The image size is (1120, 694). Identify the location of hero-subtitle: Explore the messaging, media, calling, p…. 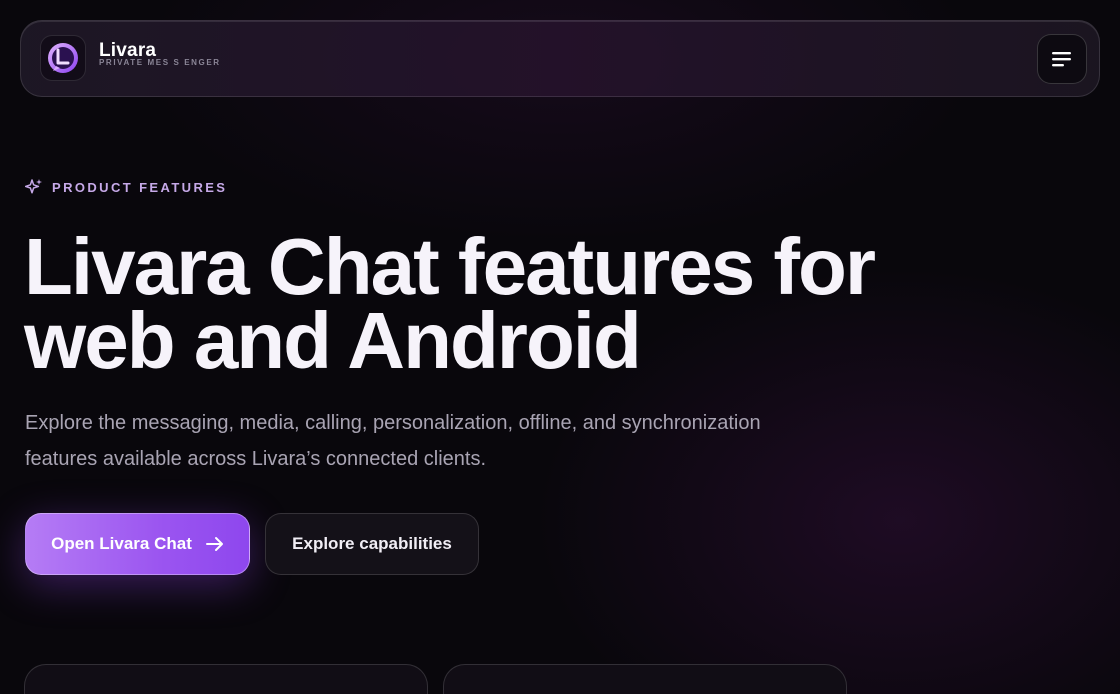
(393, 441).